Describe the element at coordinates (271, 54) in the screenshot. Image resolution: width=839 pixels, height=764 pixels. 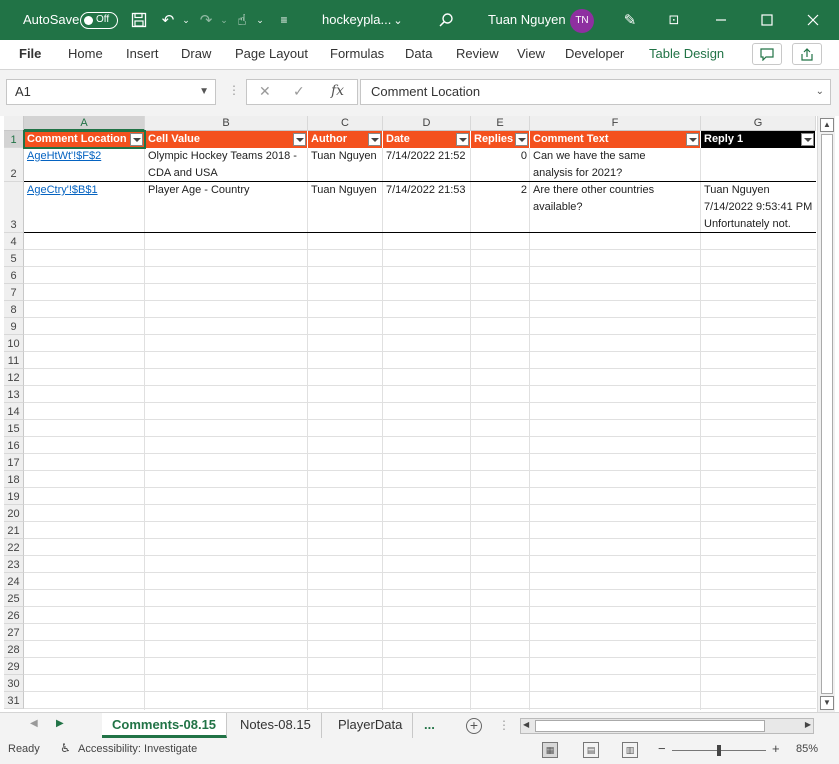
I see `tab-page-layout: Page Layout` at that location.